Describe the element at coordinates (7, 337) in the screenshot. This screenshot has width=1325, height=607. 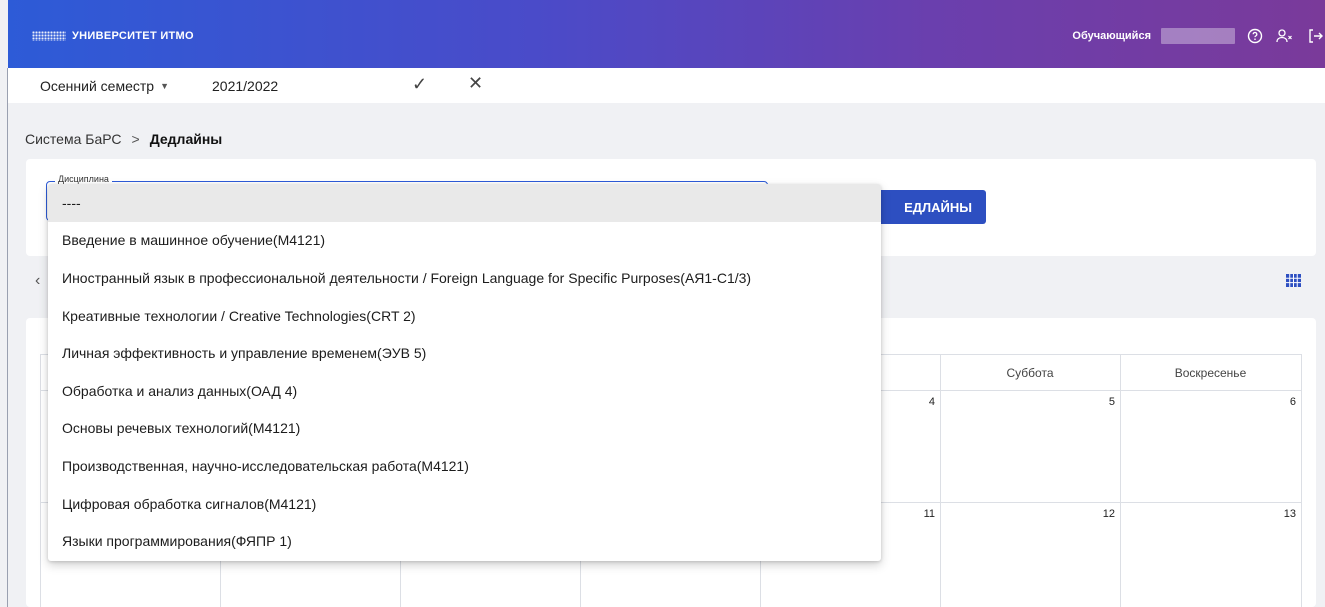
I see `page-left-border` at that location.